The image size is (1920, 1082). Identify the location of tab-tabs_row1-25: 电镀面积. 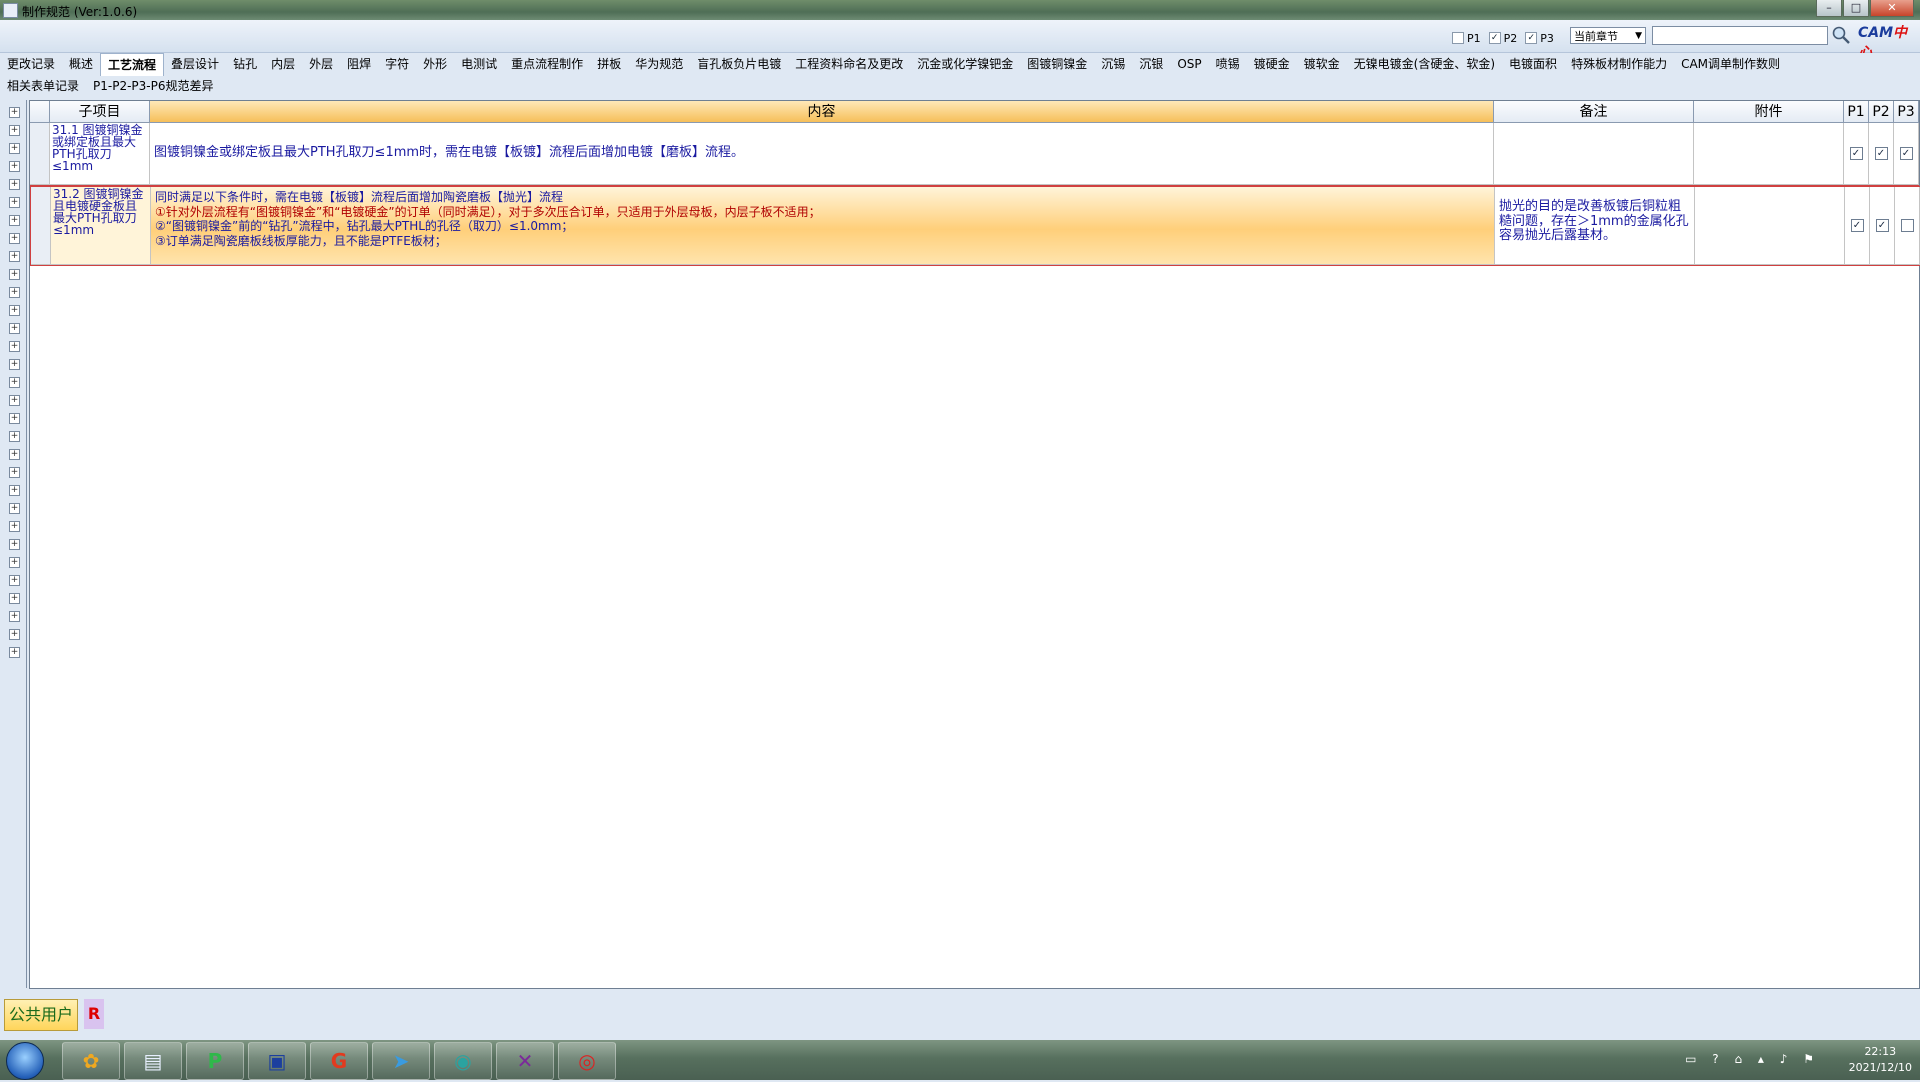
(1533, 64).